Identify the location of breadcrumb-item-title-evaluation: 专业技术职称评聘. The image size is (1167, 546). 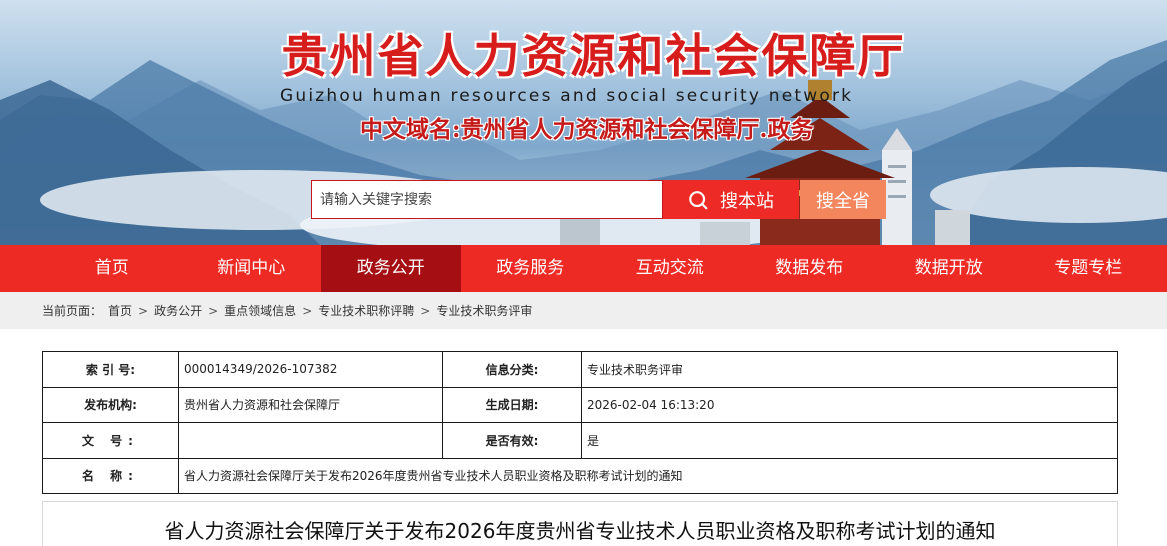
(366, 310).